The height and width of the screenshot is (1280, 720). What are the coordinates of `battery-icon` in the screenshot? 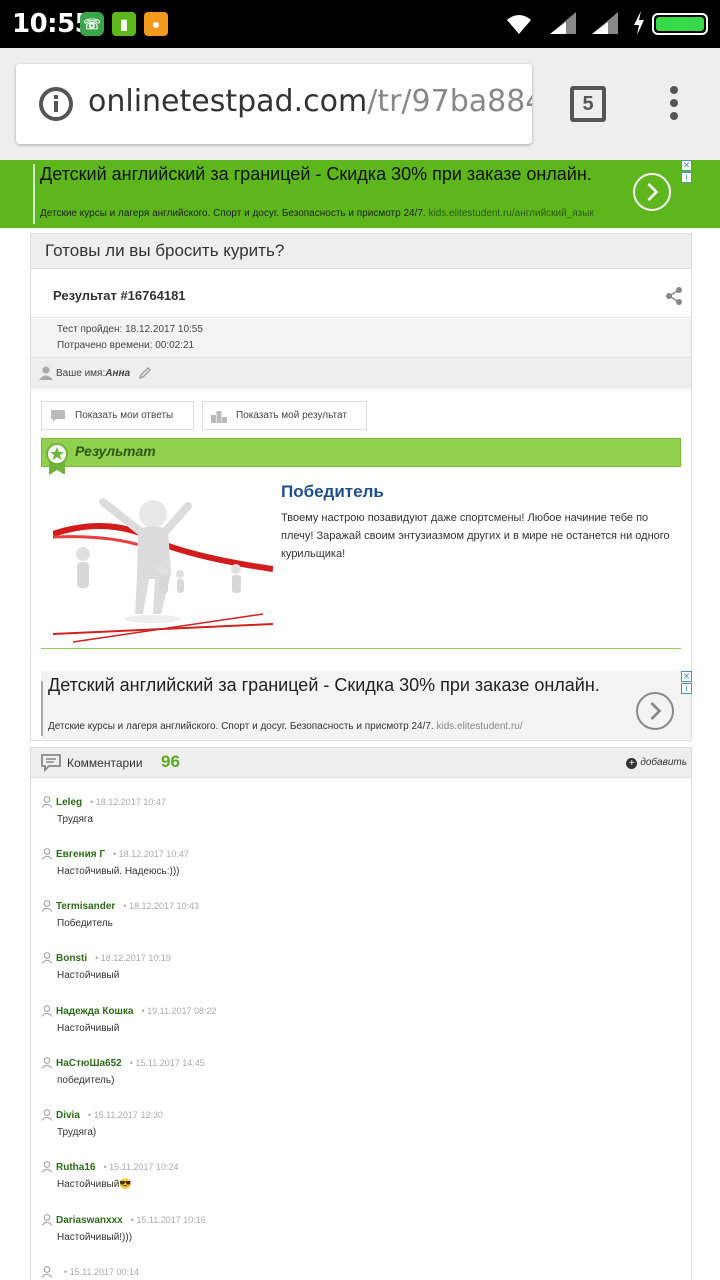 It's located at (680, 24).